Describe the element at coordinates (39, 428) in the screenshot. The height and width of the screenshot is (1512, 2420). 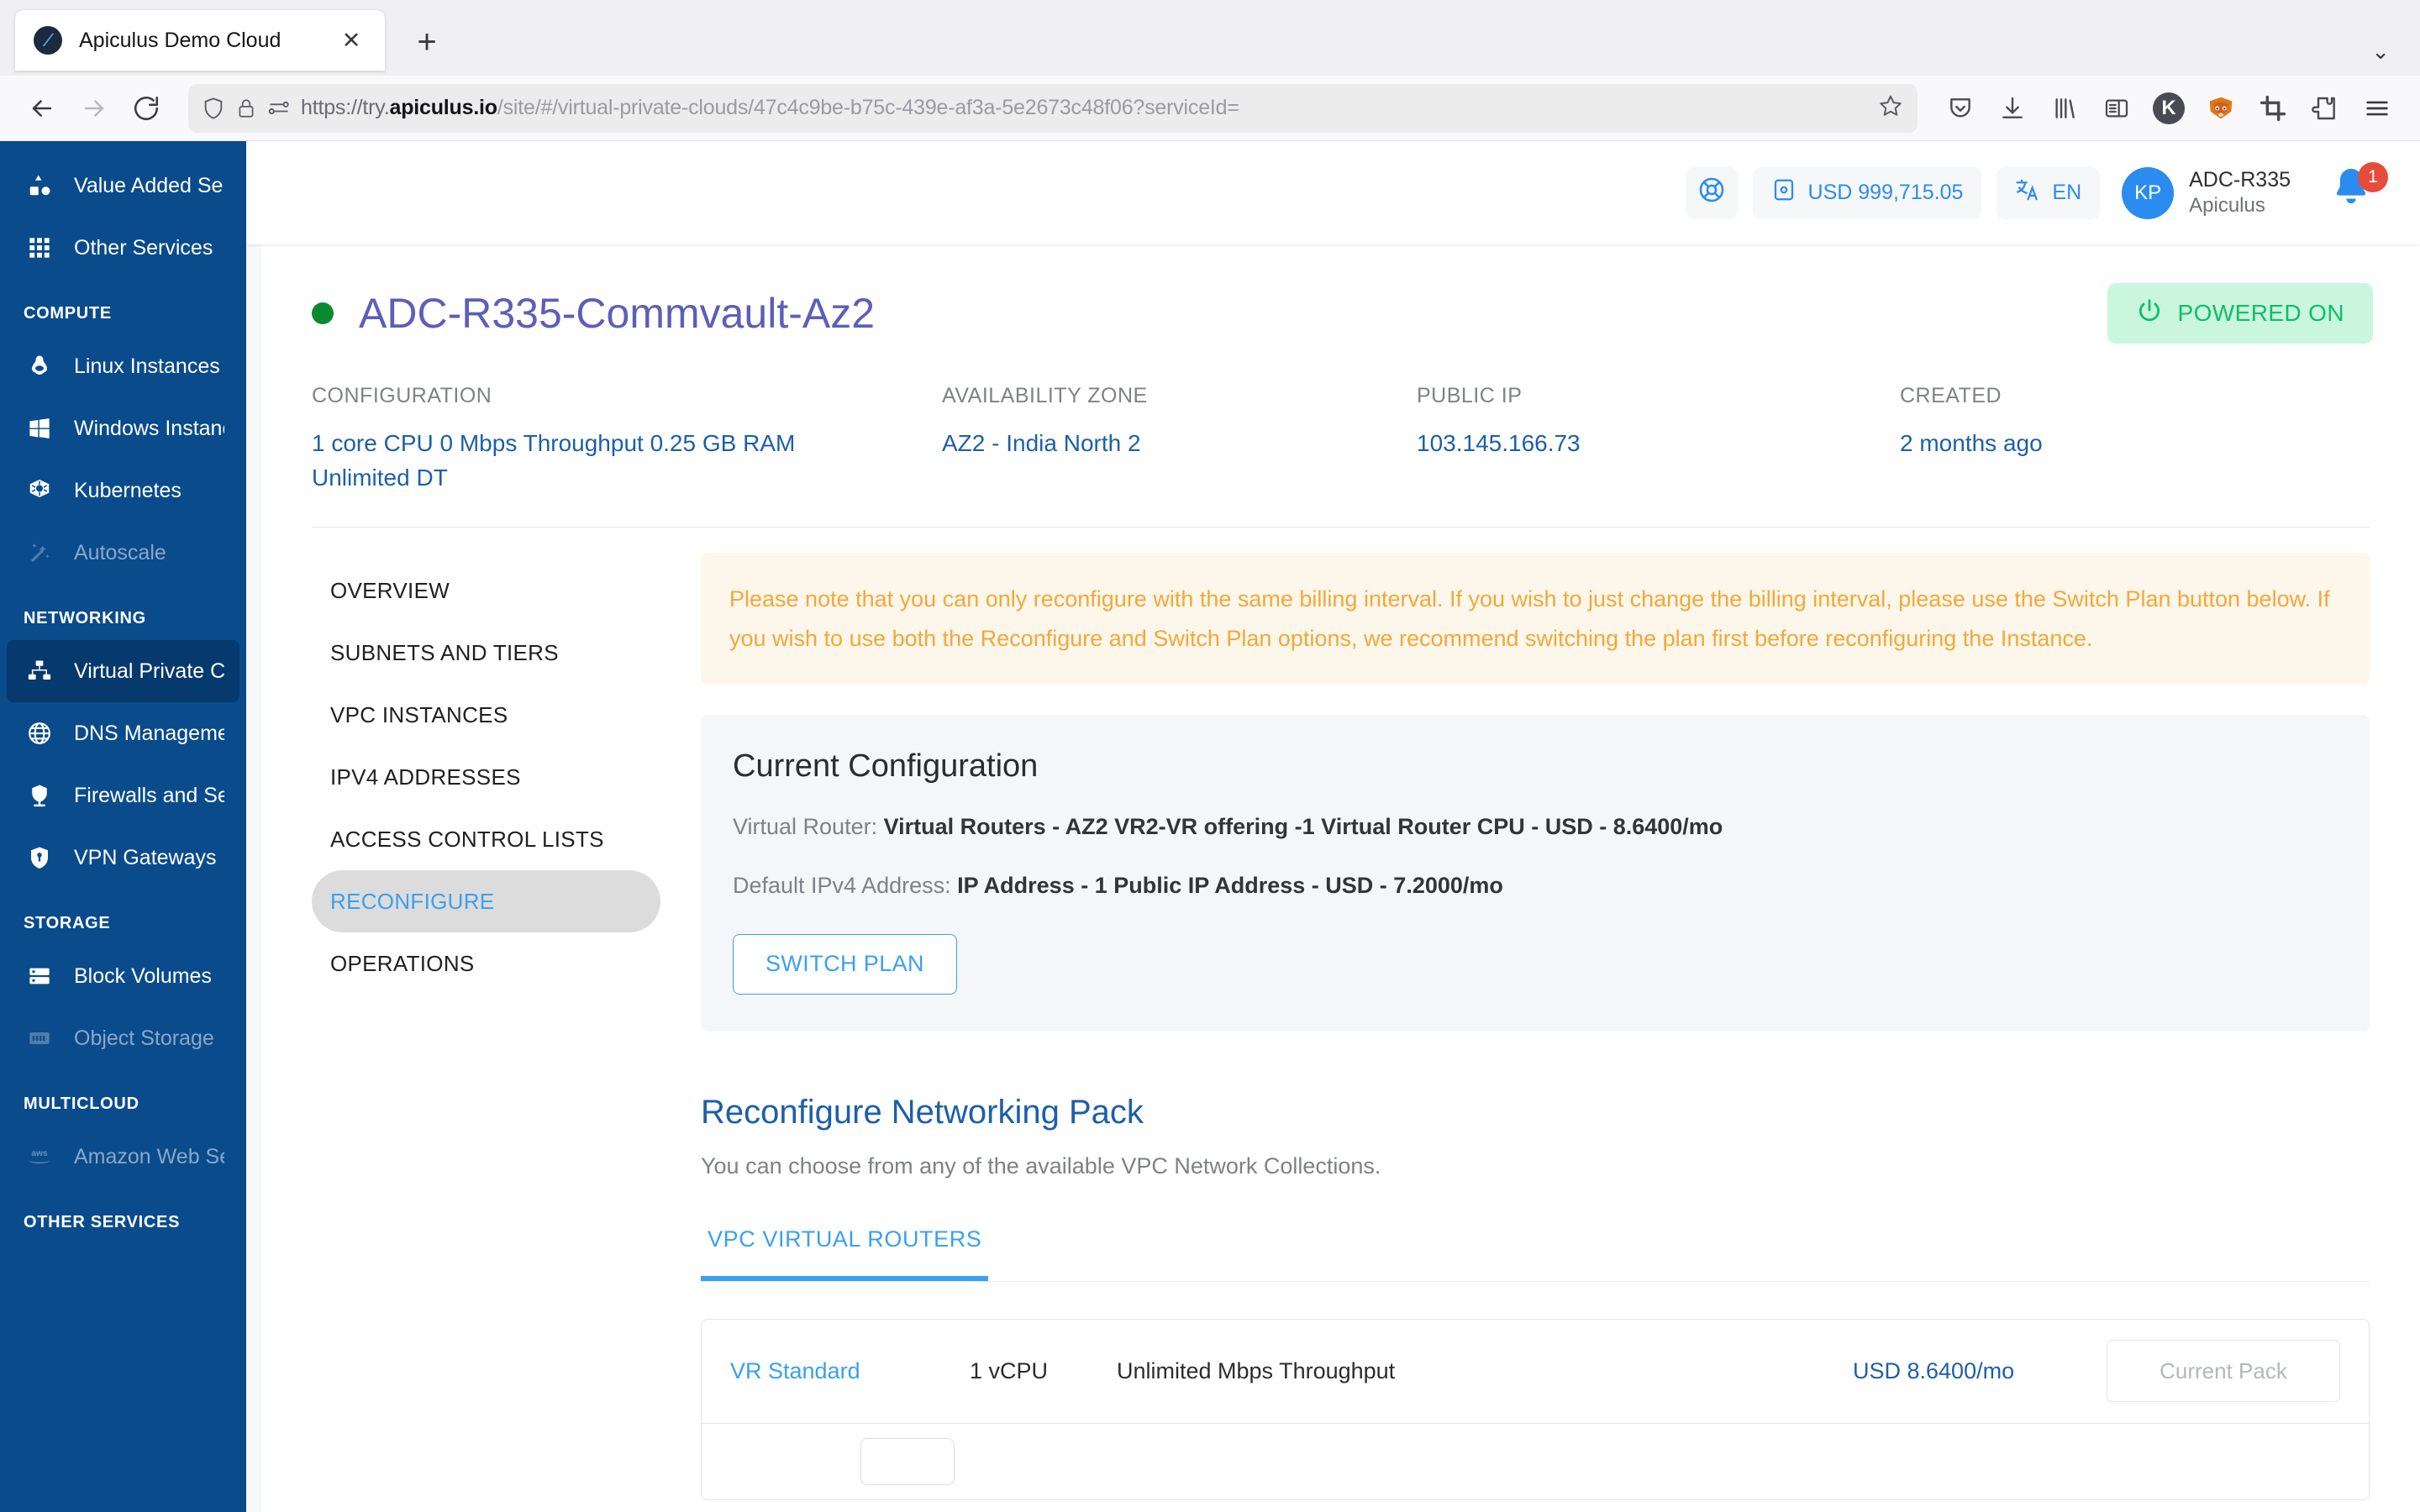
I see `windows-icon` at that location.